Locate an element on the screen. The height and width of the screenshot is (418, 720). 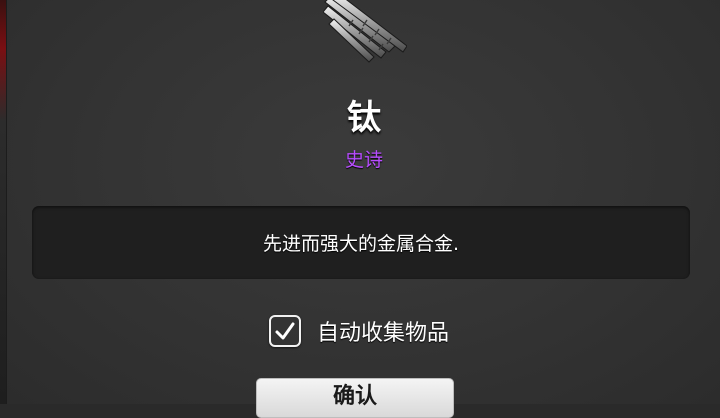
item-name: 钛 is located at coordinates (364, 118).